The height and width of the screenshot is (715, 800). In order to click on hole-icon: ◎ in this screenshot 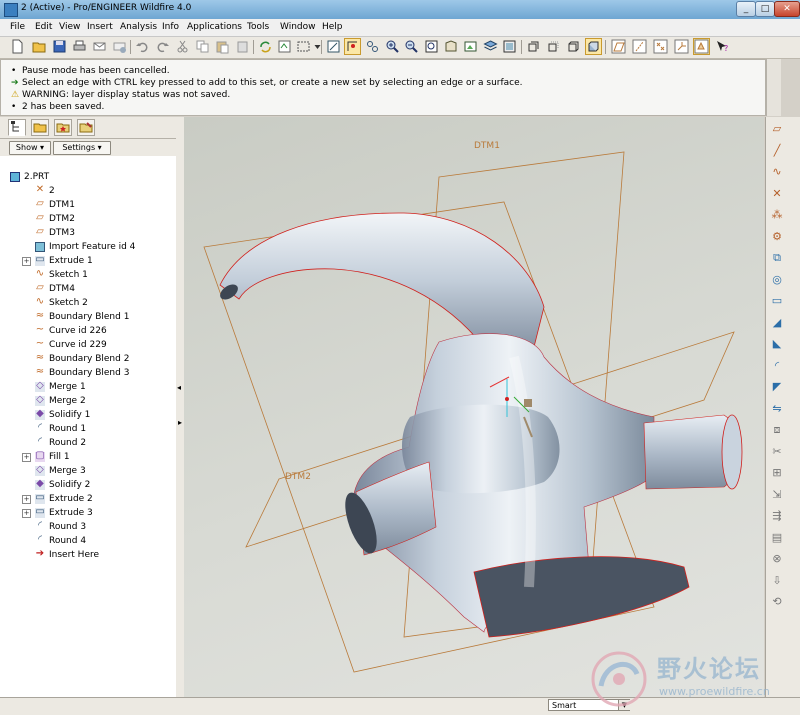, I will do `click(777, 280)`.